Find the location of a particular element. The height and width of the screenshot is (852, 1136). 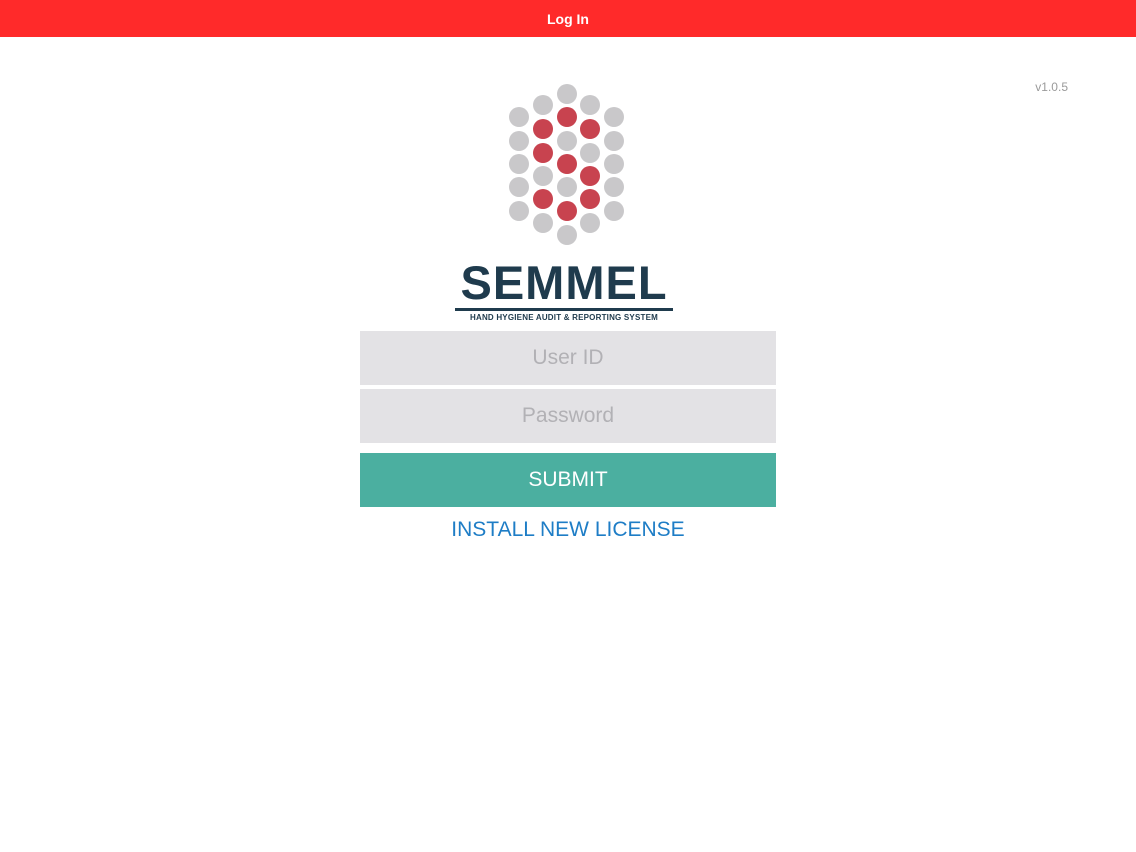

install-new-license-link: INSTALL NEW LICENSE is located at coordinates (568, 530).